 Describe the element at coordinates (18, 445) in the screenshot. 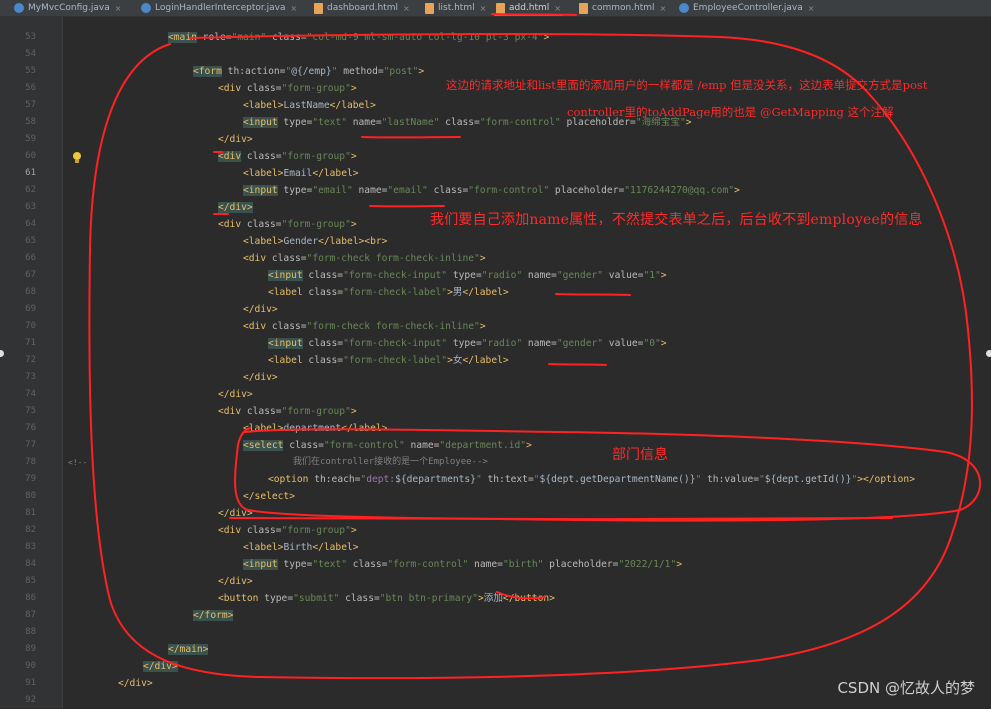

I see `line-number: 77` at that location.